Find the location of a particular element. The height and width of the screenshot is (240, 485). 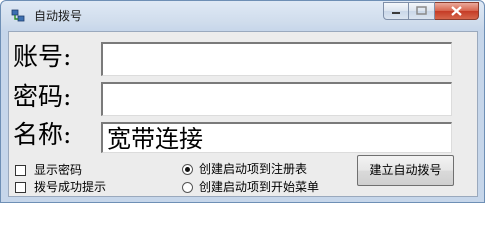

close-icon is located at coordinates (456, 11).